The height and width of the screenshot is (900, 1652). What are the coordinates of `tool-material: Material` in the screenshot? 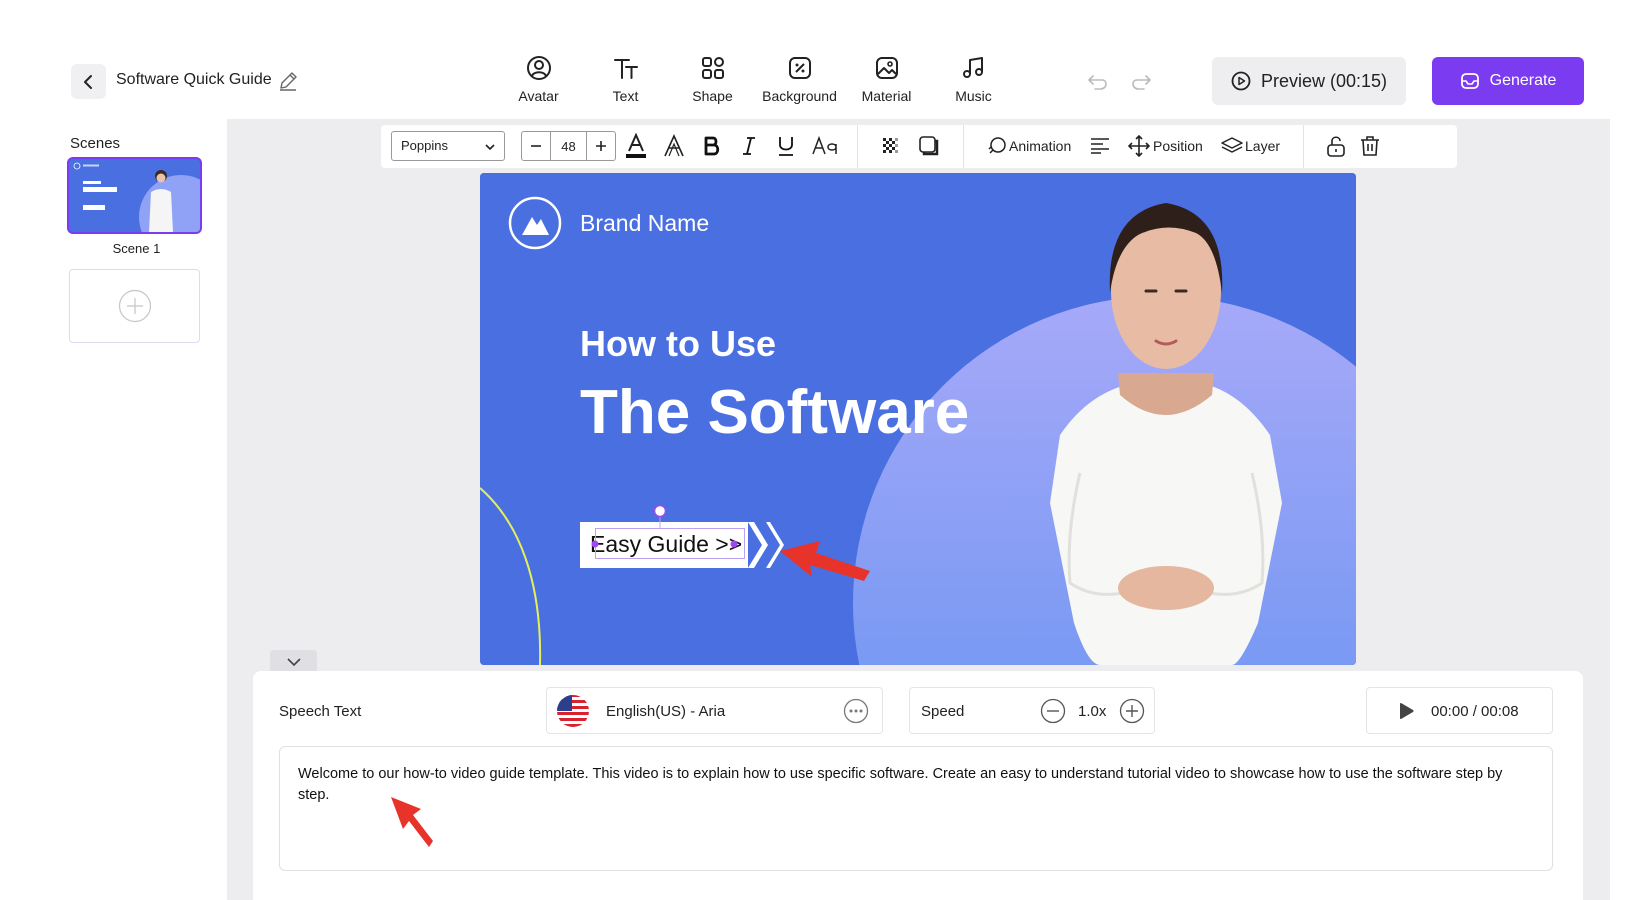 It's located at (886, 82).